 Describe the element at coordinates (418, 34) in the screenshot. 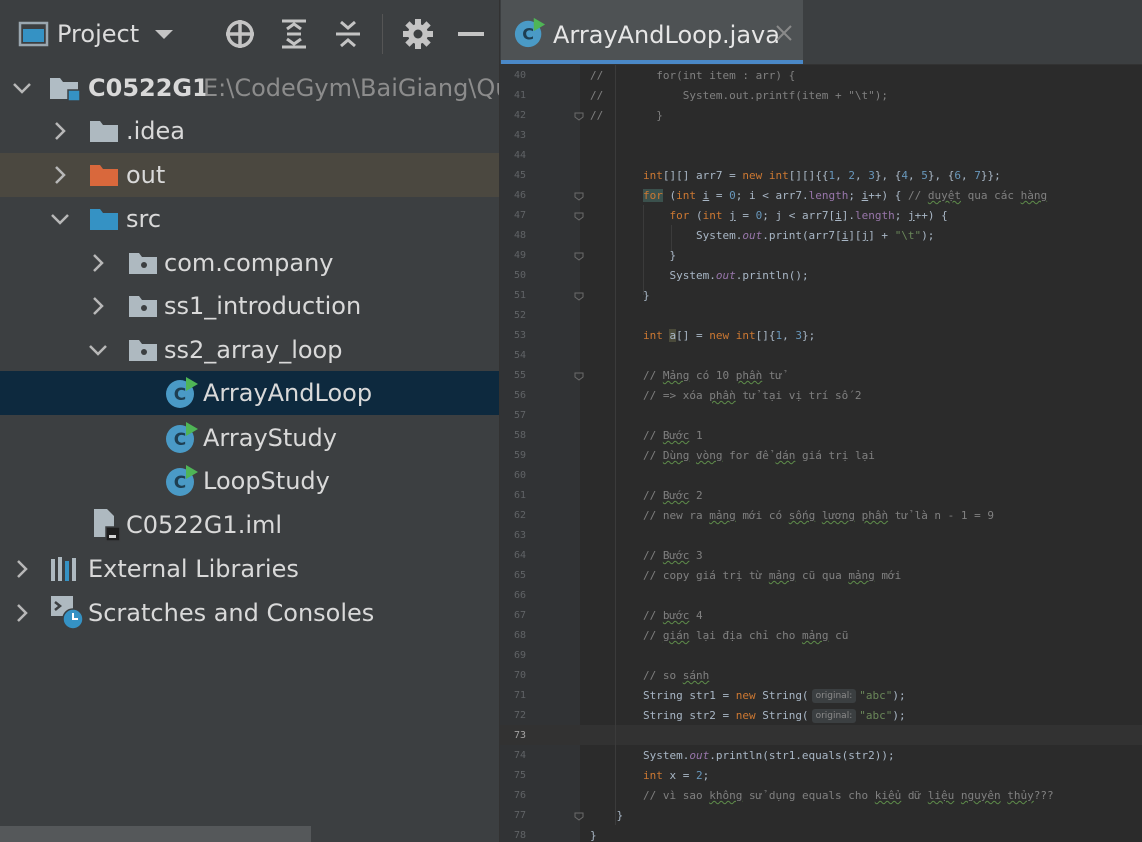

I see `gear-icon` at that location.